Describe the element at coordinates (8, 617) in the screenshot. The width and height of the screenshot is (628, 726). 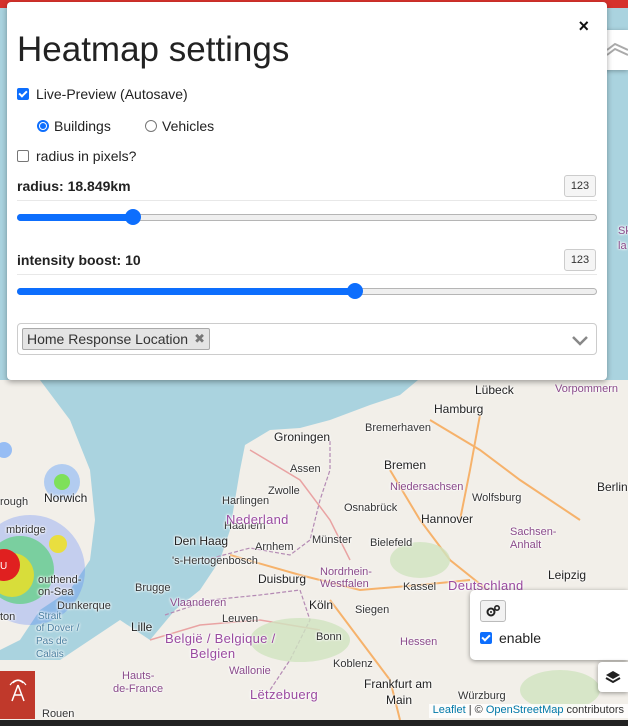
I see `map-label: ton` at that location.